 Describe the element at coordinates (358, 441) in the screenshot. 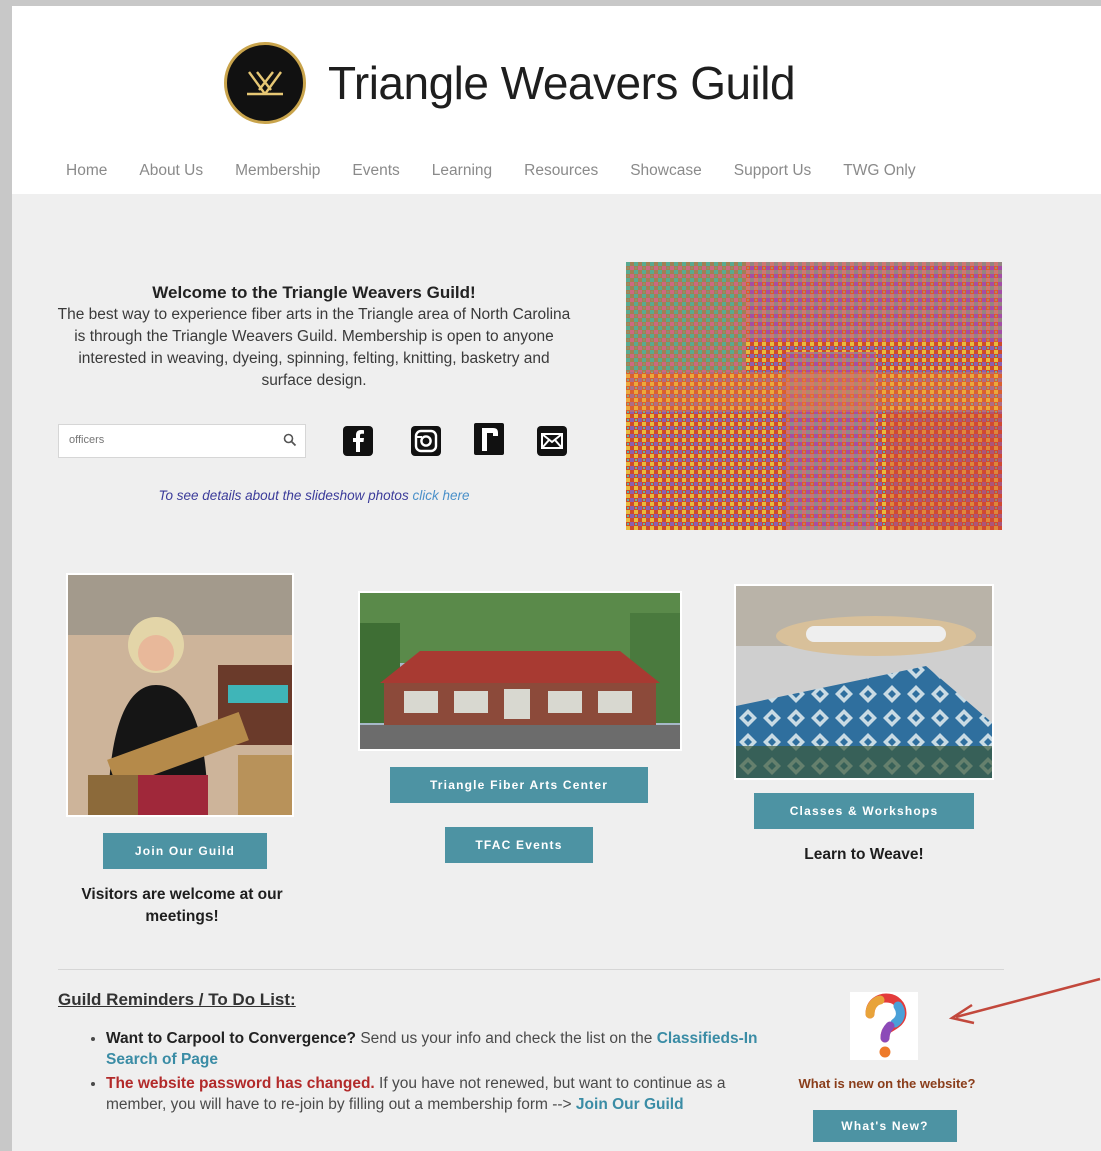

I see `facebook-icon` at that location.